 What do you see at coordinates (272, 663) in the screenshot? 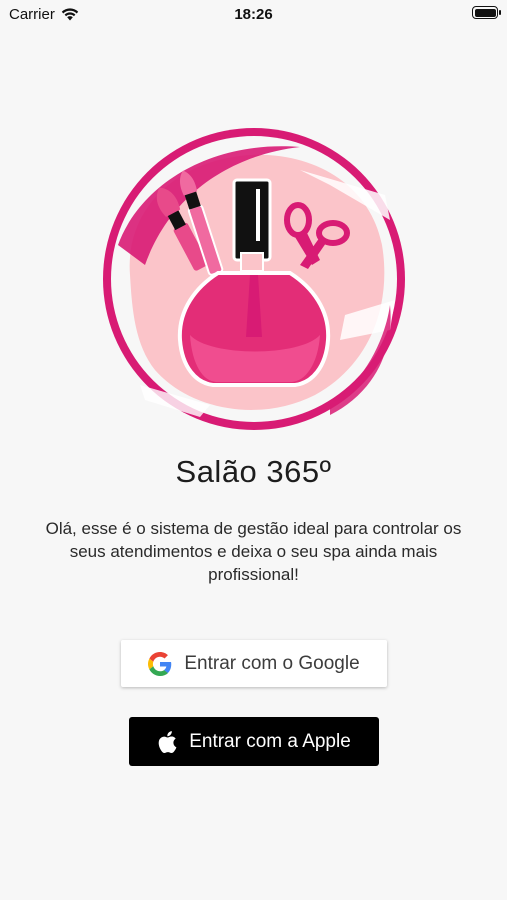
I see `google-button-label: Entrar com o Google` at bounding box center [272, 663].